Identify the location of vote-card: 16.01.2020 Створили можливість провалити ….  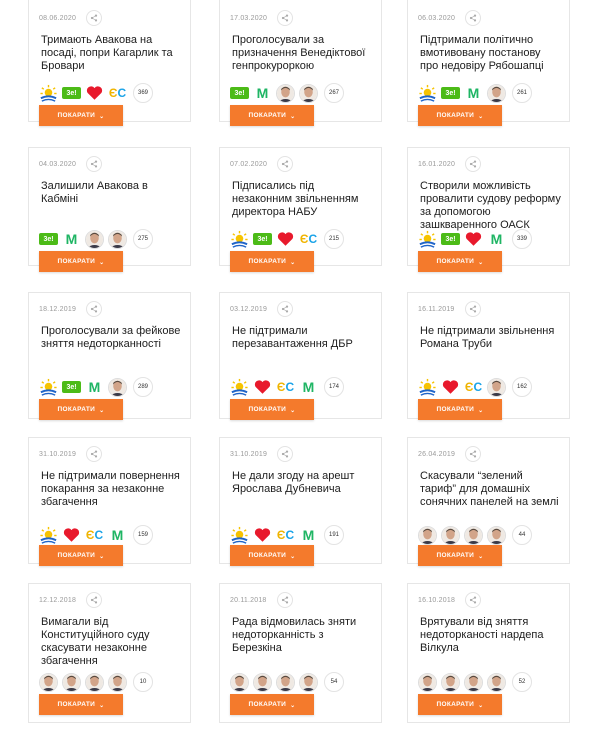
(488, 209).